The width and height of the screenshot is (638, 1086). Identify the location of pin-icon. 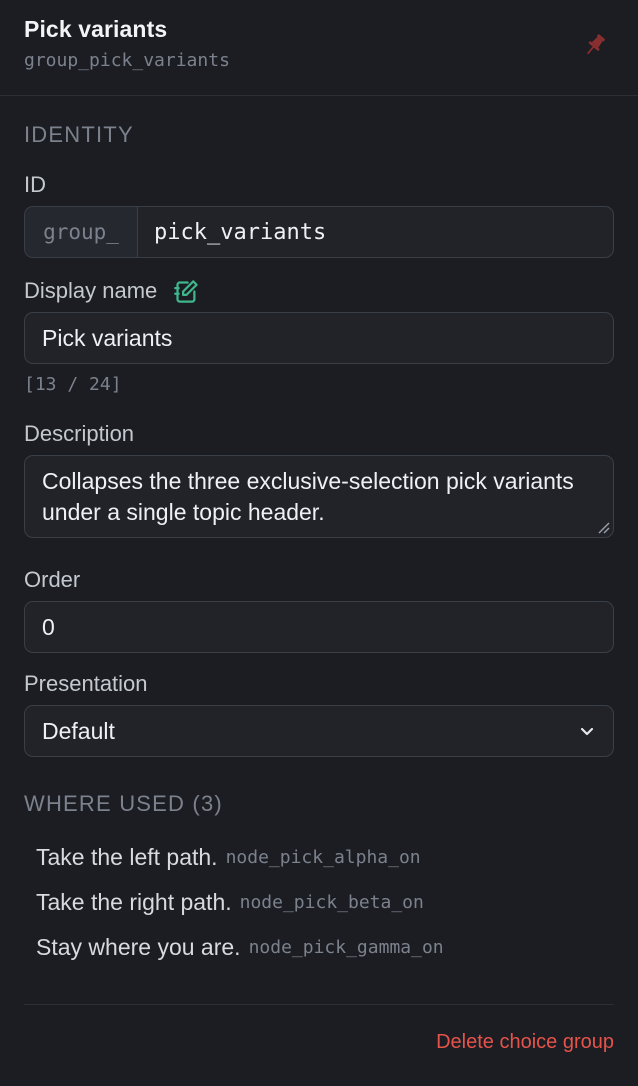
(595, 45).